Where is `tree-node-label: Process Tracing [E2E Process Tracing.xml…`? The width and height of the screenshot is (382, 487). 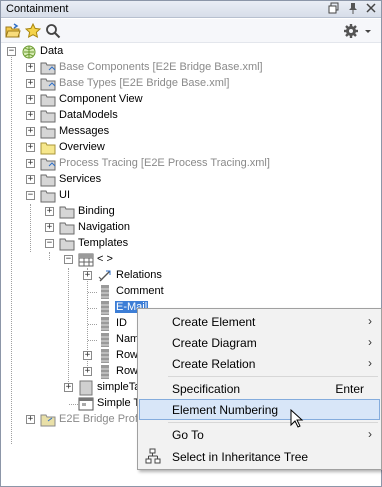
tree-node-label: Process Tracing [E2E Process Tracing.xml… is located at coordinates (164, 163).